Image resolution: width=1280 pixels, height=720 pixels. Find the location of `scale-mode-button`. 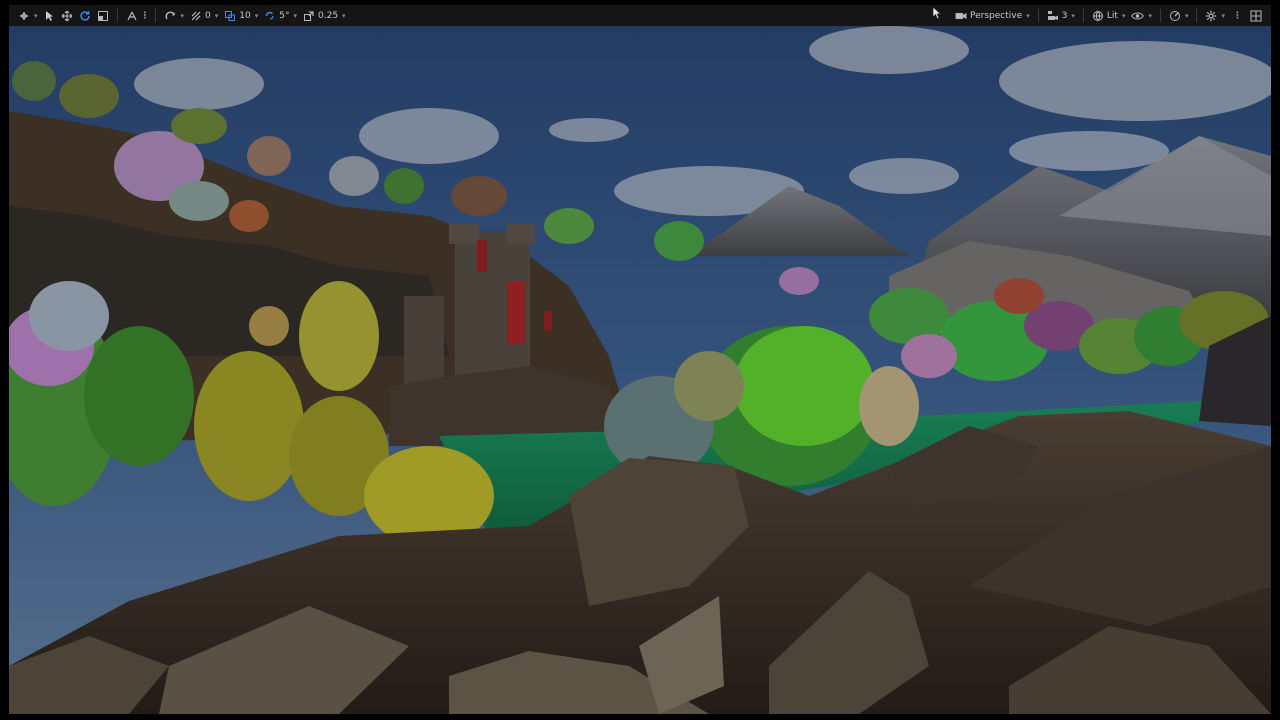

scale-mode-button is located at coordinates (103, 15).